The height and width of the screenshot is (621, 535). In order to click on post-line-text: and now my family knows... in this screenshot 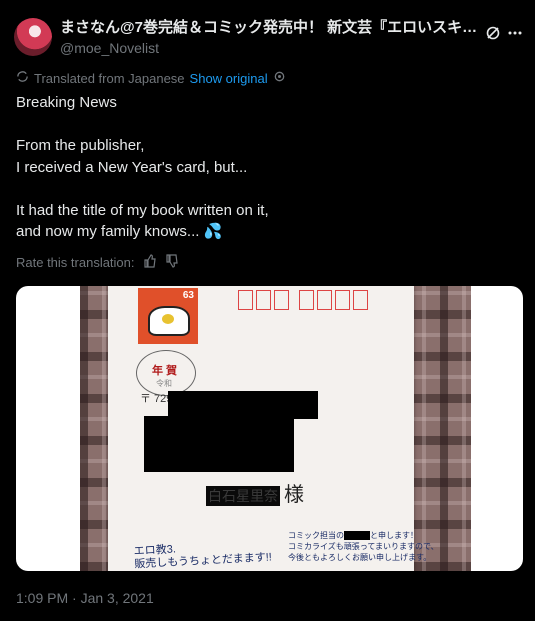, I will do `click(108, 231)`.